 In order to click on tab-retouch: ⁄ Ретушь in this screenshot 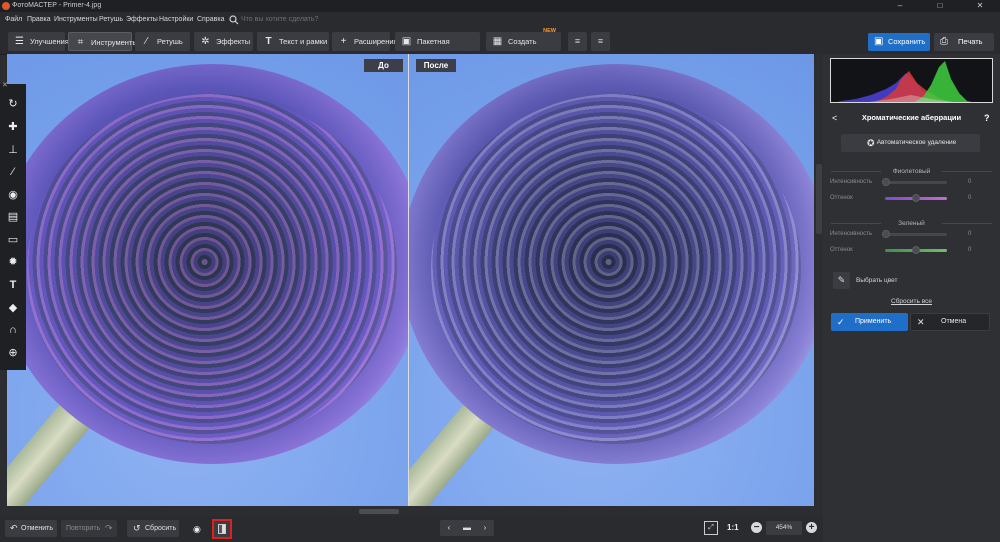, I will do `click(162, 41)`.